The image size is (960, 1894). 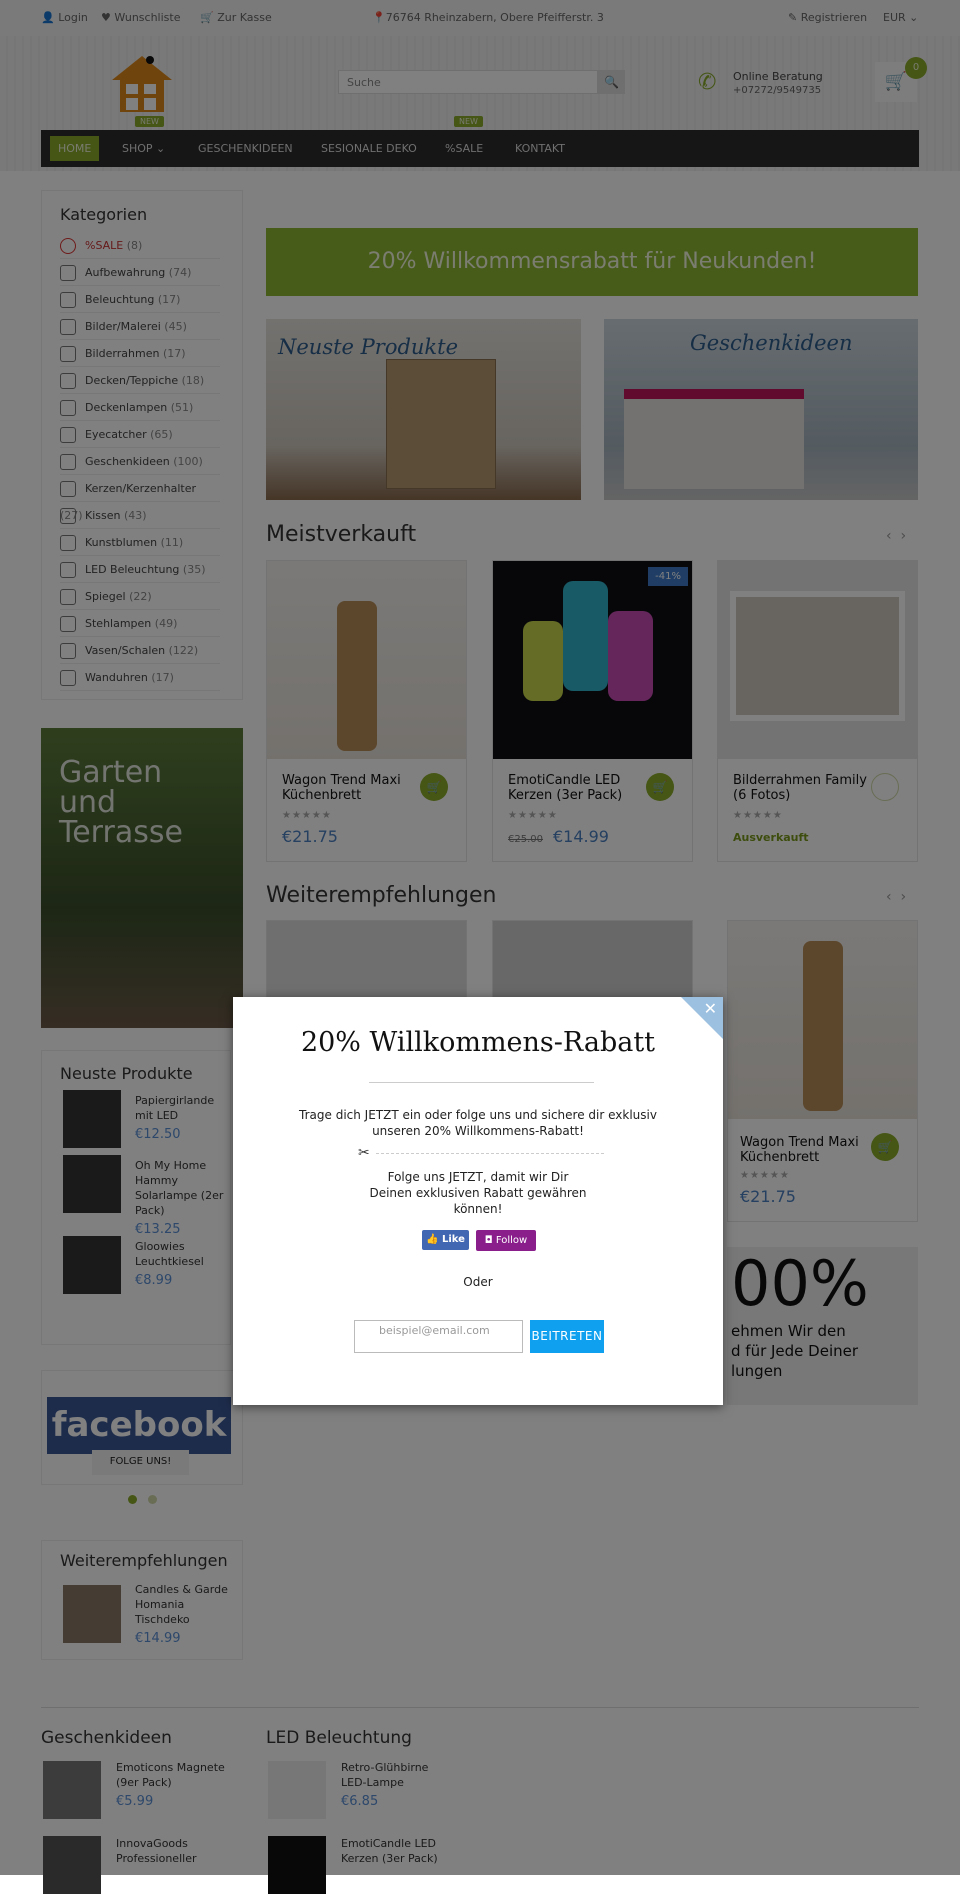 What do you see at coordinates (142, 878) in the screenshot?
I see `garden-banner: Garten und Terrasse` at bounding box center [142, 878].